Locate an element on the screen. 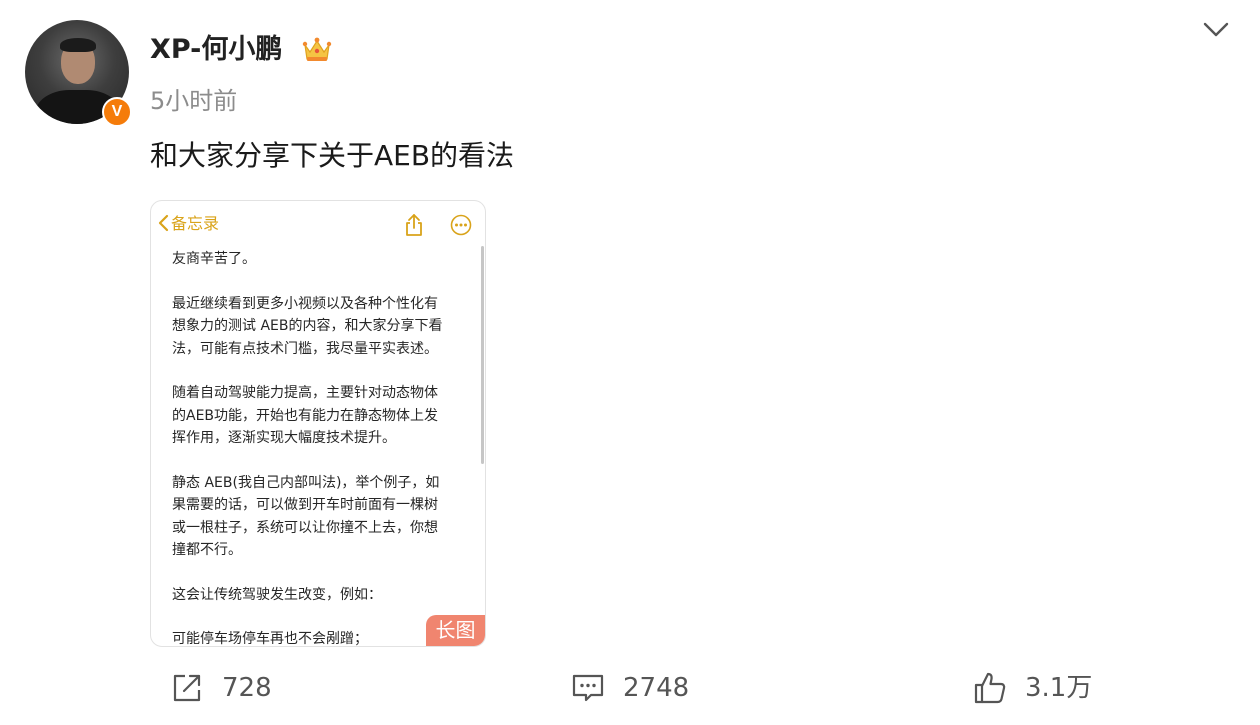  memo-text-line: 最近继续看到更多小视频以及各种个性化有 is located at coordinates (305, 303).